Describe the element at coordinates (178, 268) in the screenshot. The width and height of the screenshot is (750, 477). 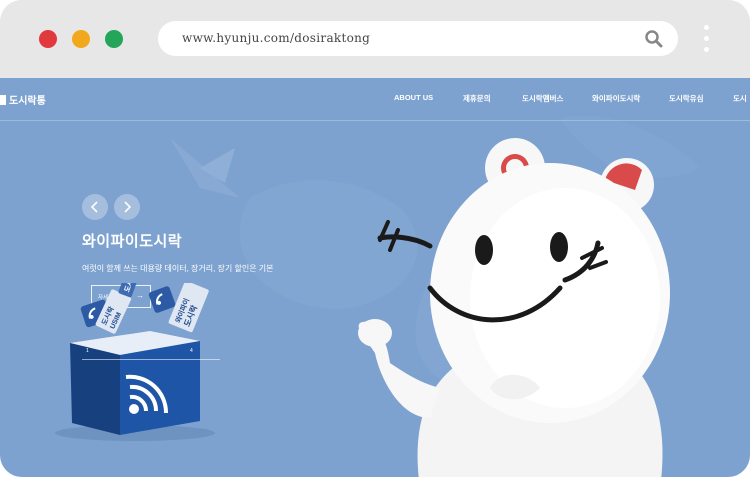
I see `hero-subtitle: 여럿이 함께 쓰는 대용량 데이터, 장거리, 장기 할인은 기본` at that location.